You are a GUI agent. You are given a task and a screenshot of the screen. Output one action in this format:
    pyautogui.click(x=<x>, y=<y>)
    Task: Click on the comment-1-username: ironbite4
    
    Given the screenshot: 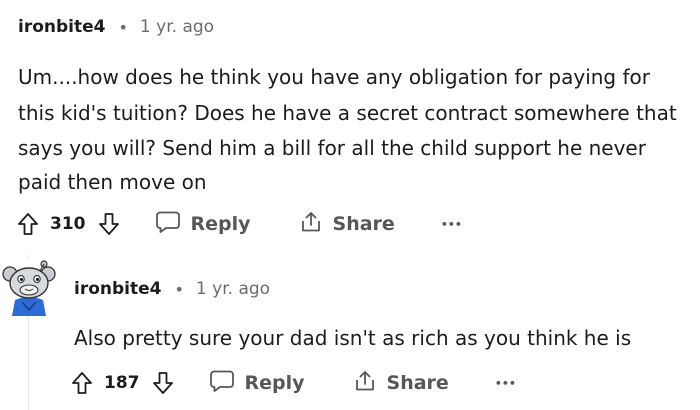 What is the action you would take?
    pyautogui.click(x=61, y=27)
    